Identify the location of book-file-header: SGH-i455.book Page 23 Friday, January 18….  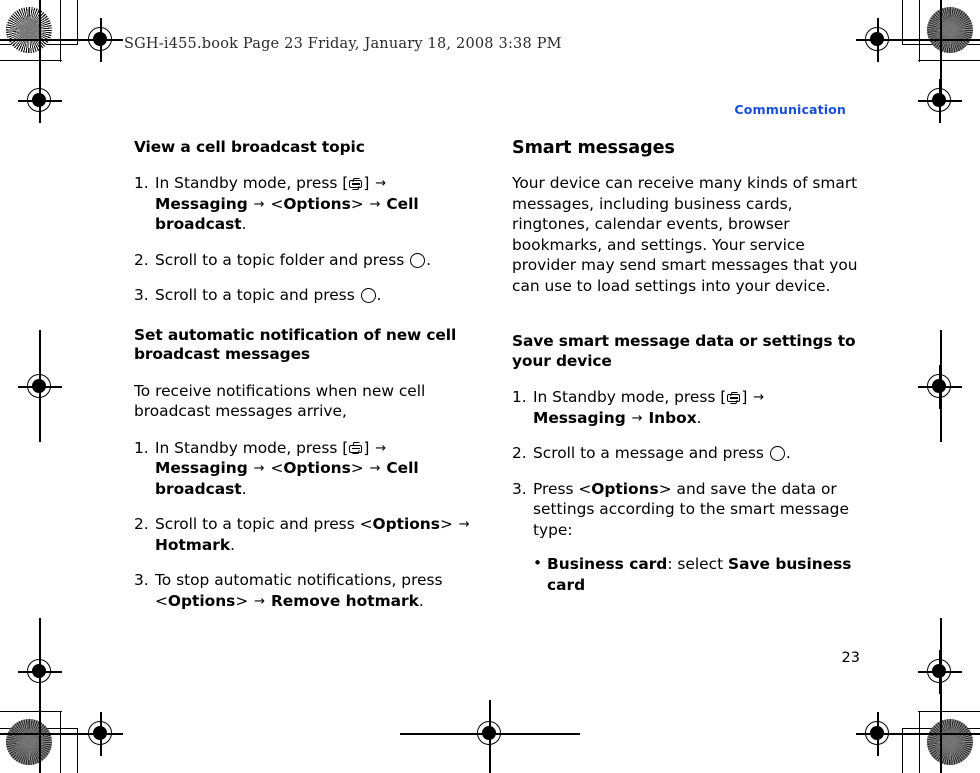
(343, 44).